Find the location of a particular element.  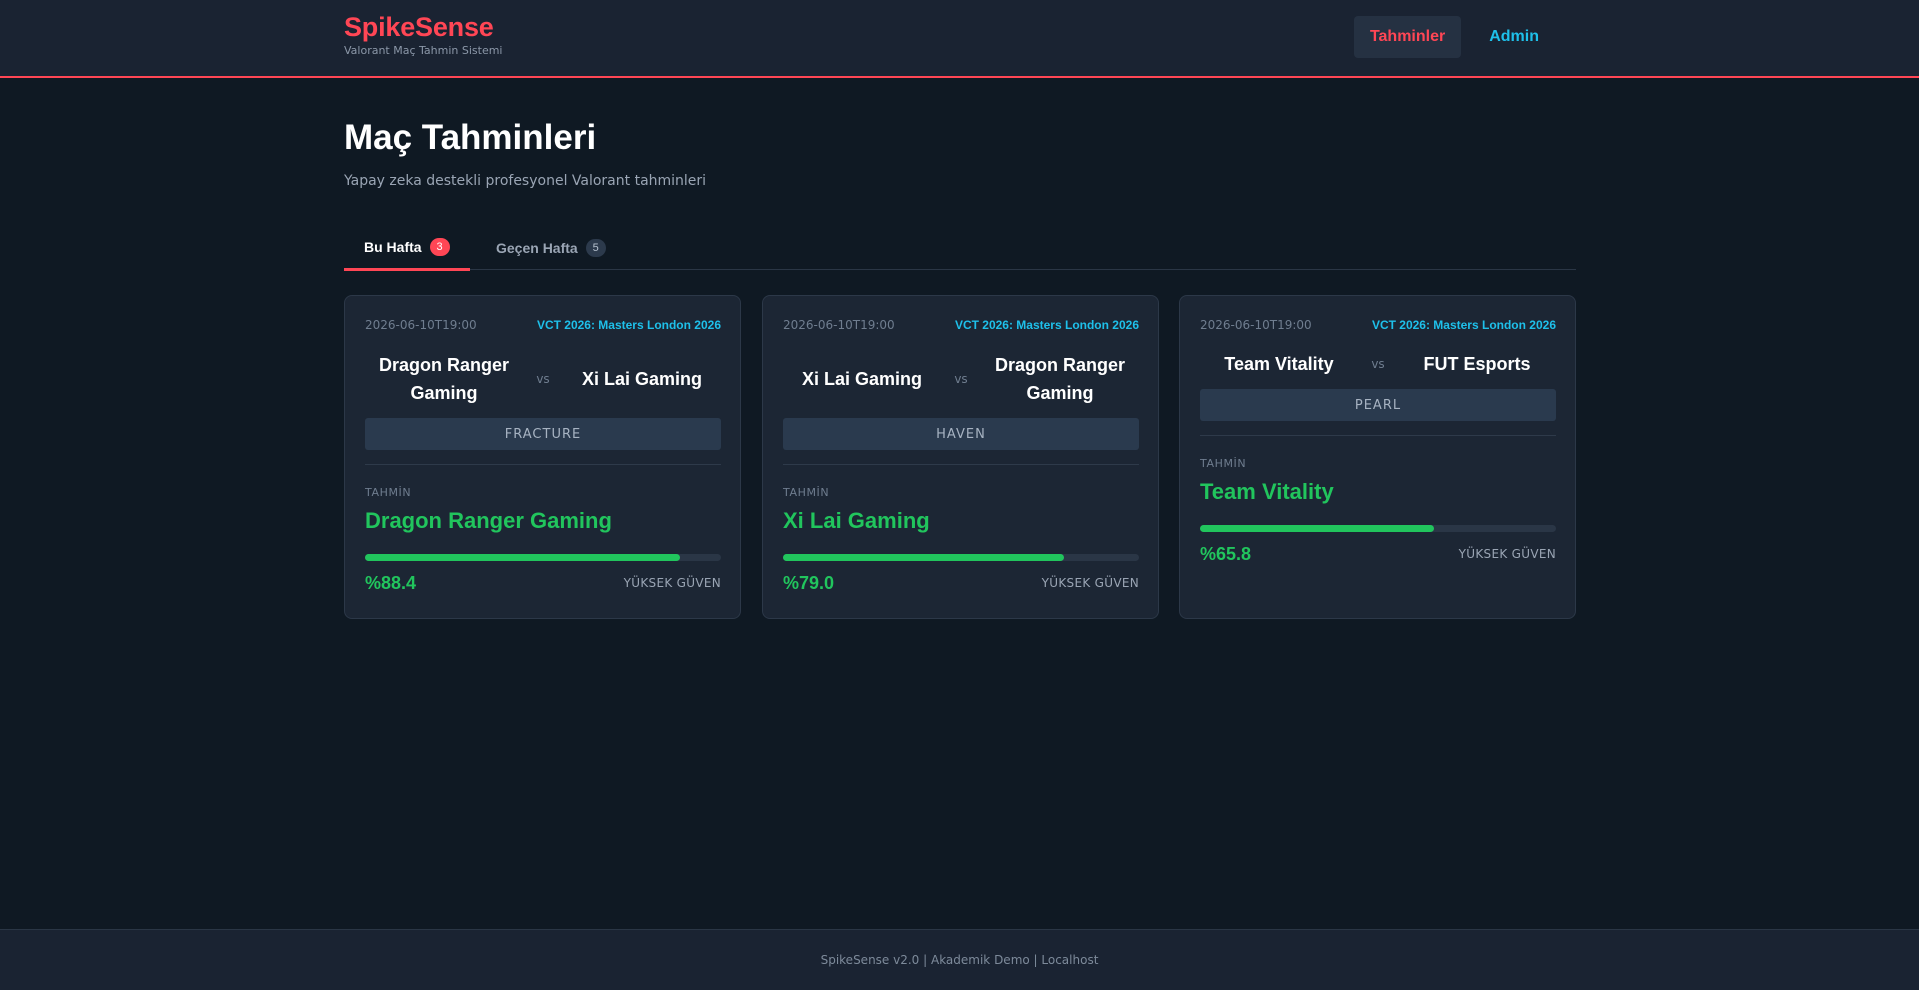

map-badge: PEARL is located at coordinates (1378, 405).